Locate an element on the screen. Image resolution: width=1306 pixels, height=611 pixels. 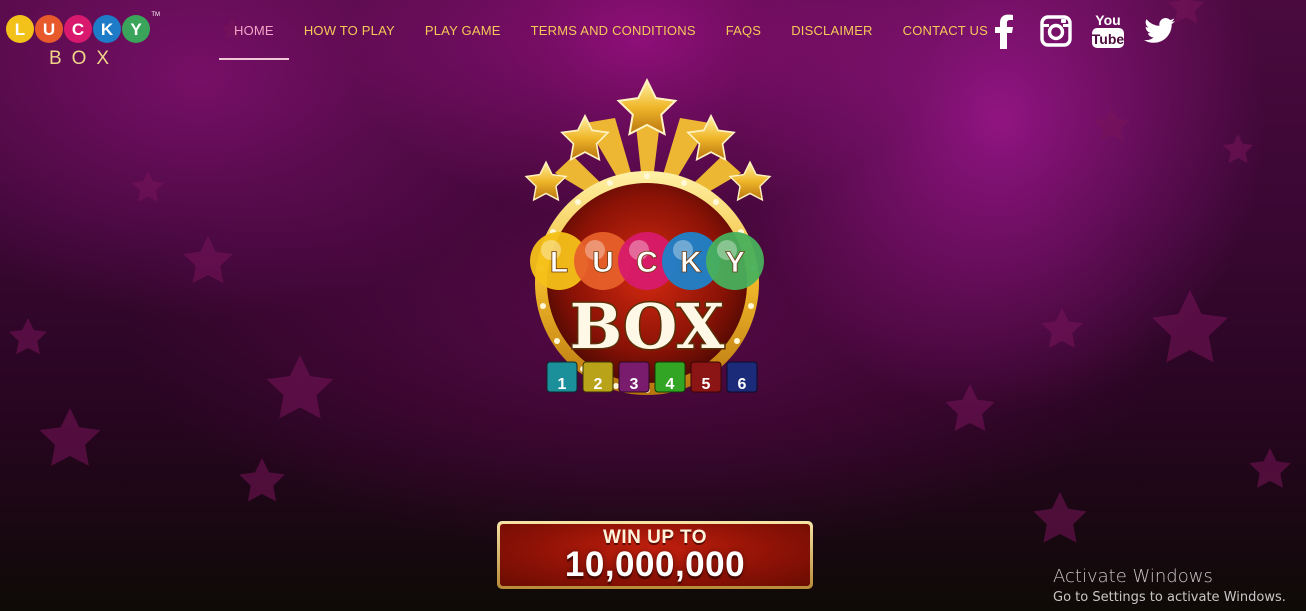
emblem-word: BOX is located at coordinates (647, 326).